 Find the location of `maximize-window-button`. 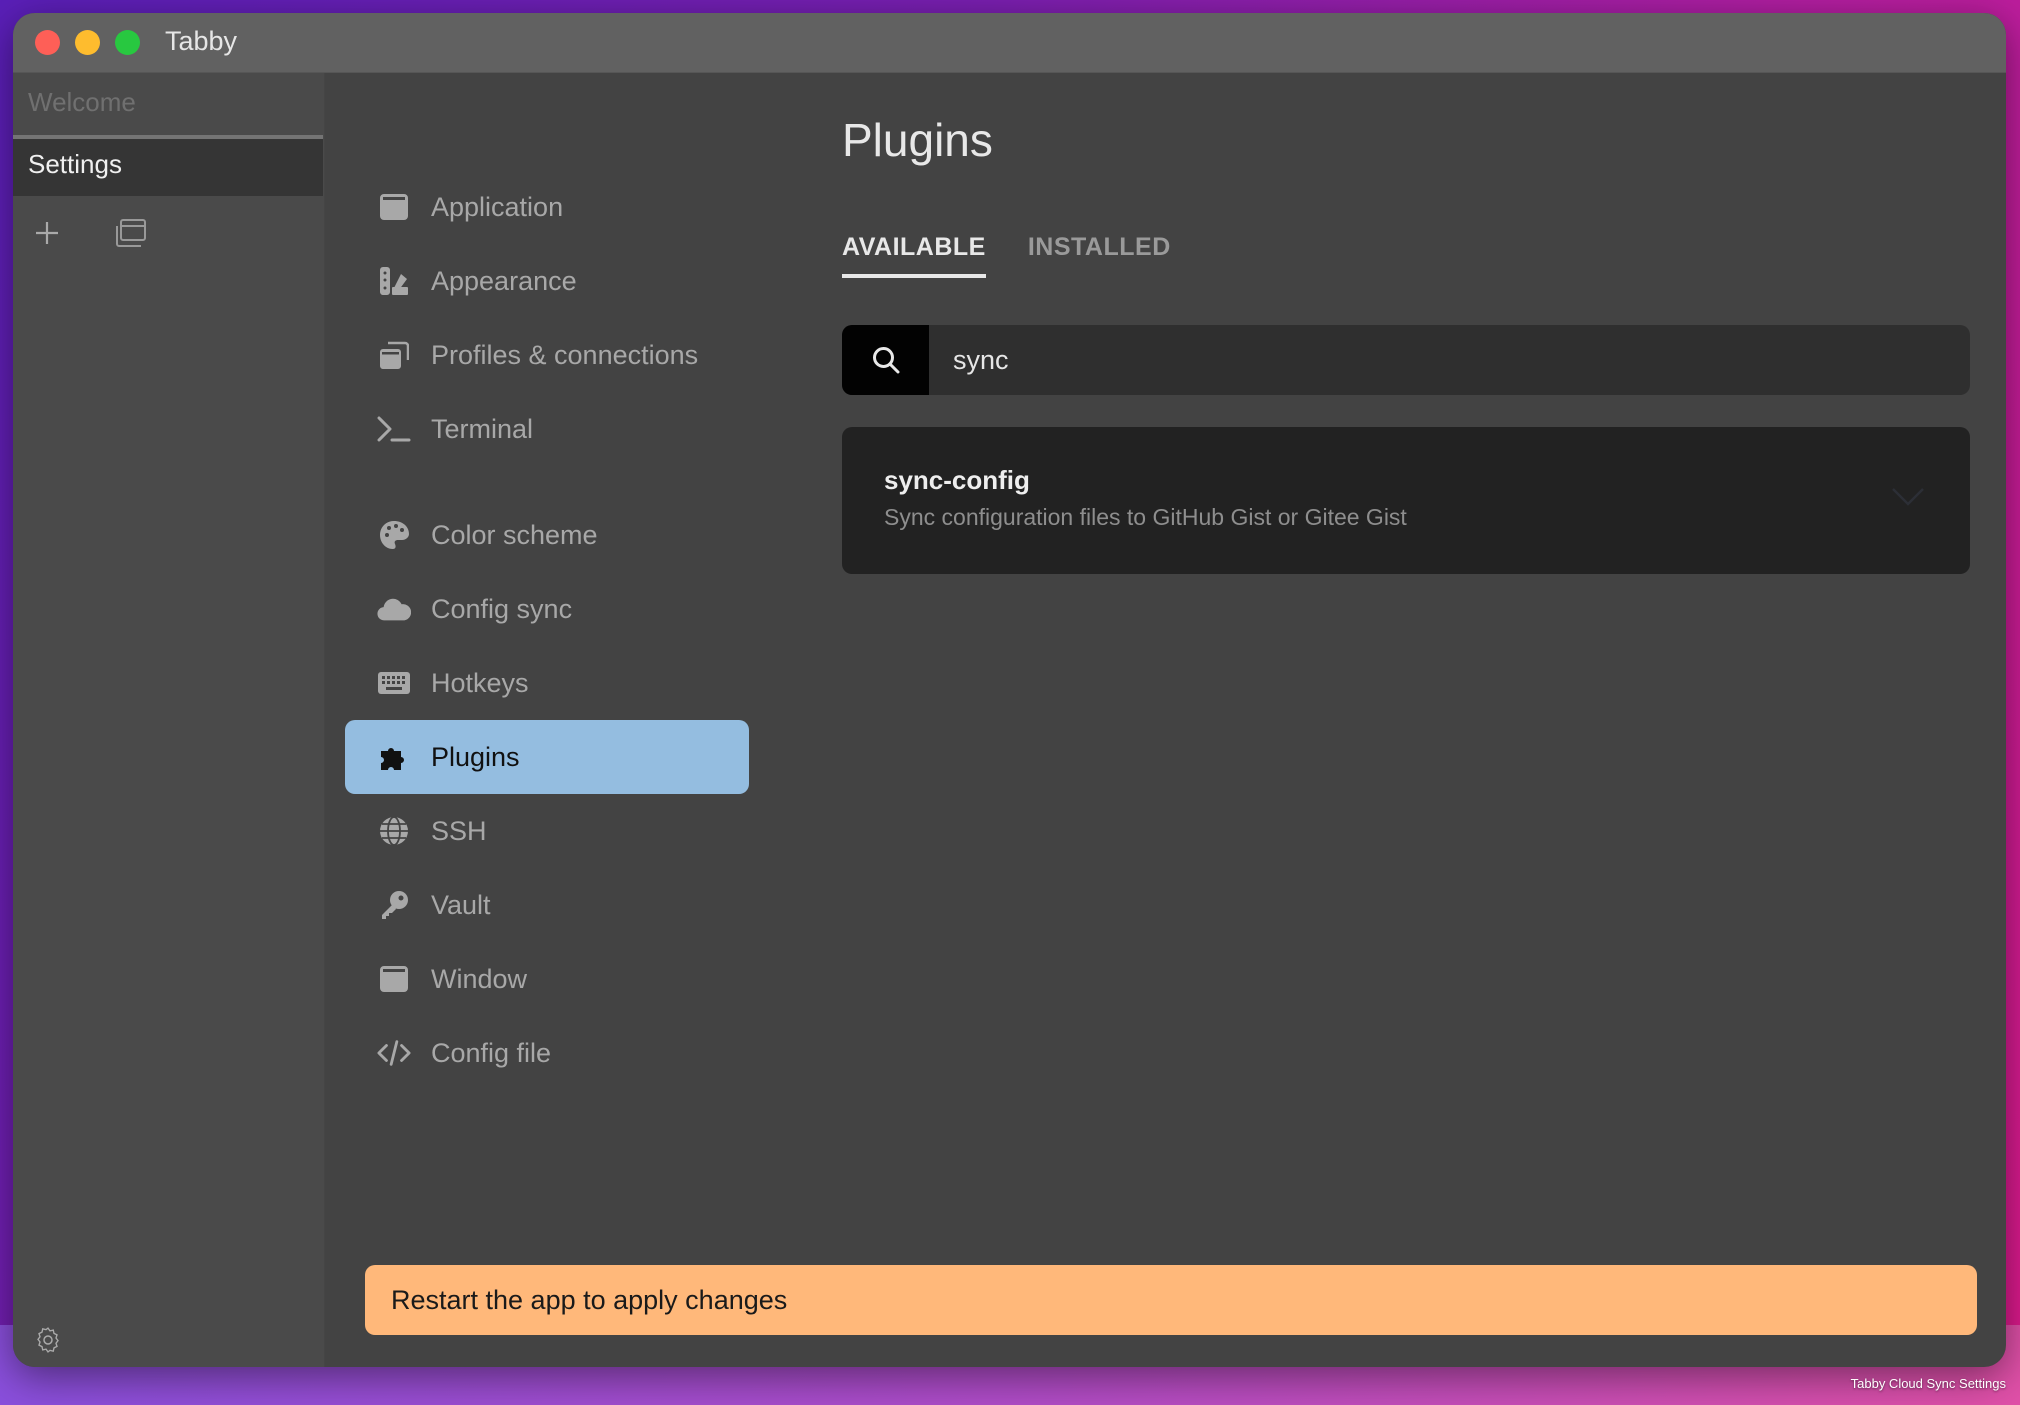

maximize-window-button is located at coordinates (127, 42).